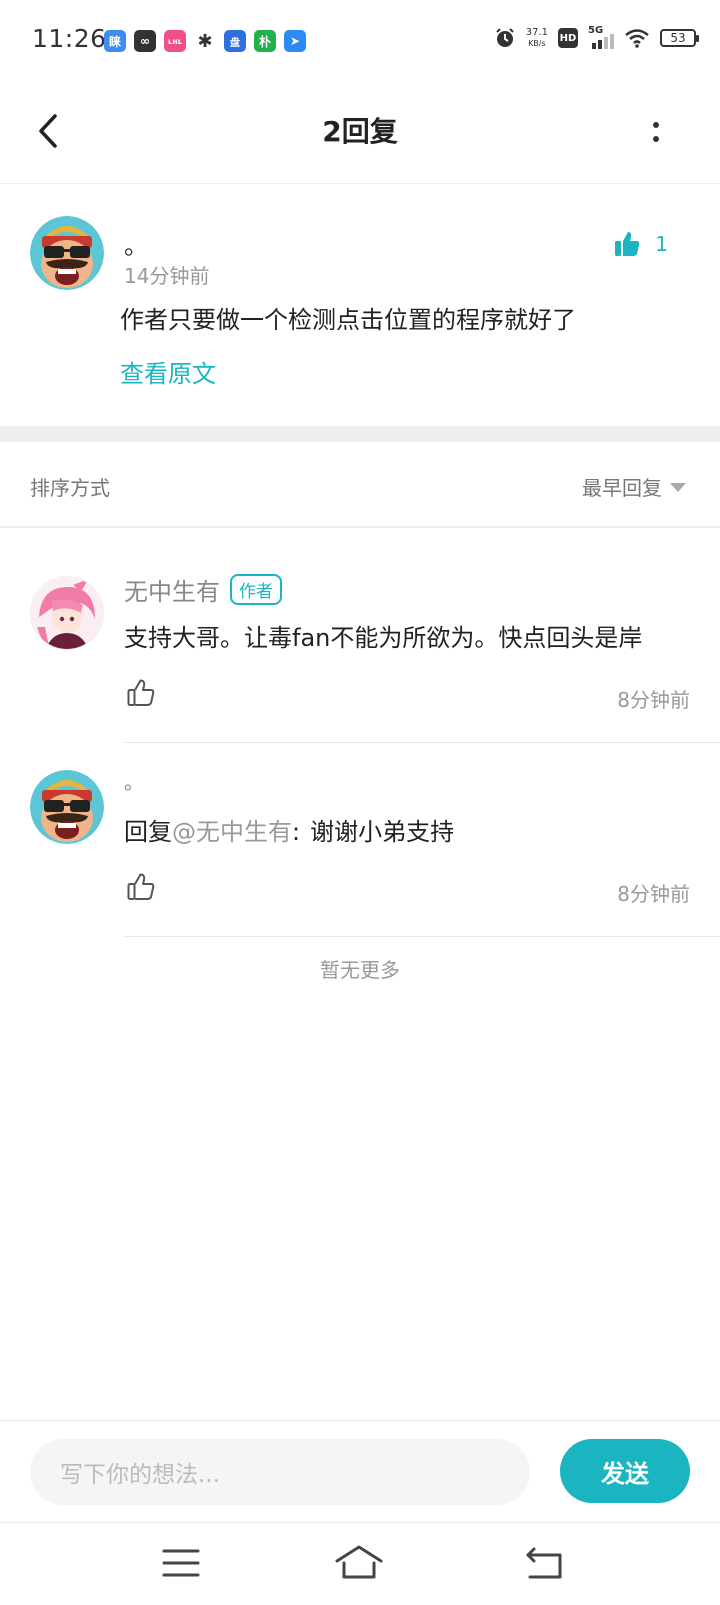 This screenshot has height=1605, width=720. What do you see at coordinates (265, 41) in the screenshot?
I see `app-icon-6: 朴` at bounding box center [265, 41].